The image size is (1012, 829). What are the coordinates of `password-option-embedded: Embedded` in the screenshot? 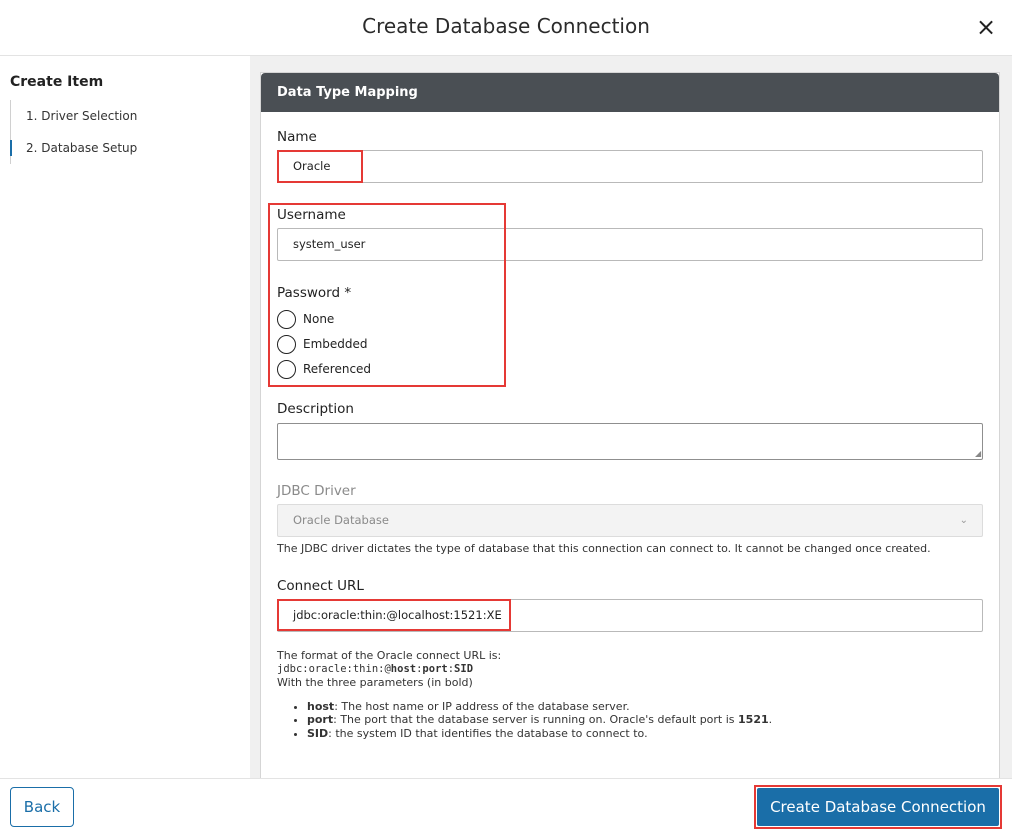 It's located at (322, 344).